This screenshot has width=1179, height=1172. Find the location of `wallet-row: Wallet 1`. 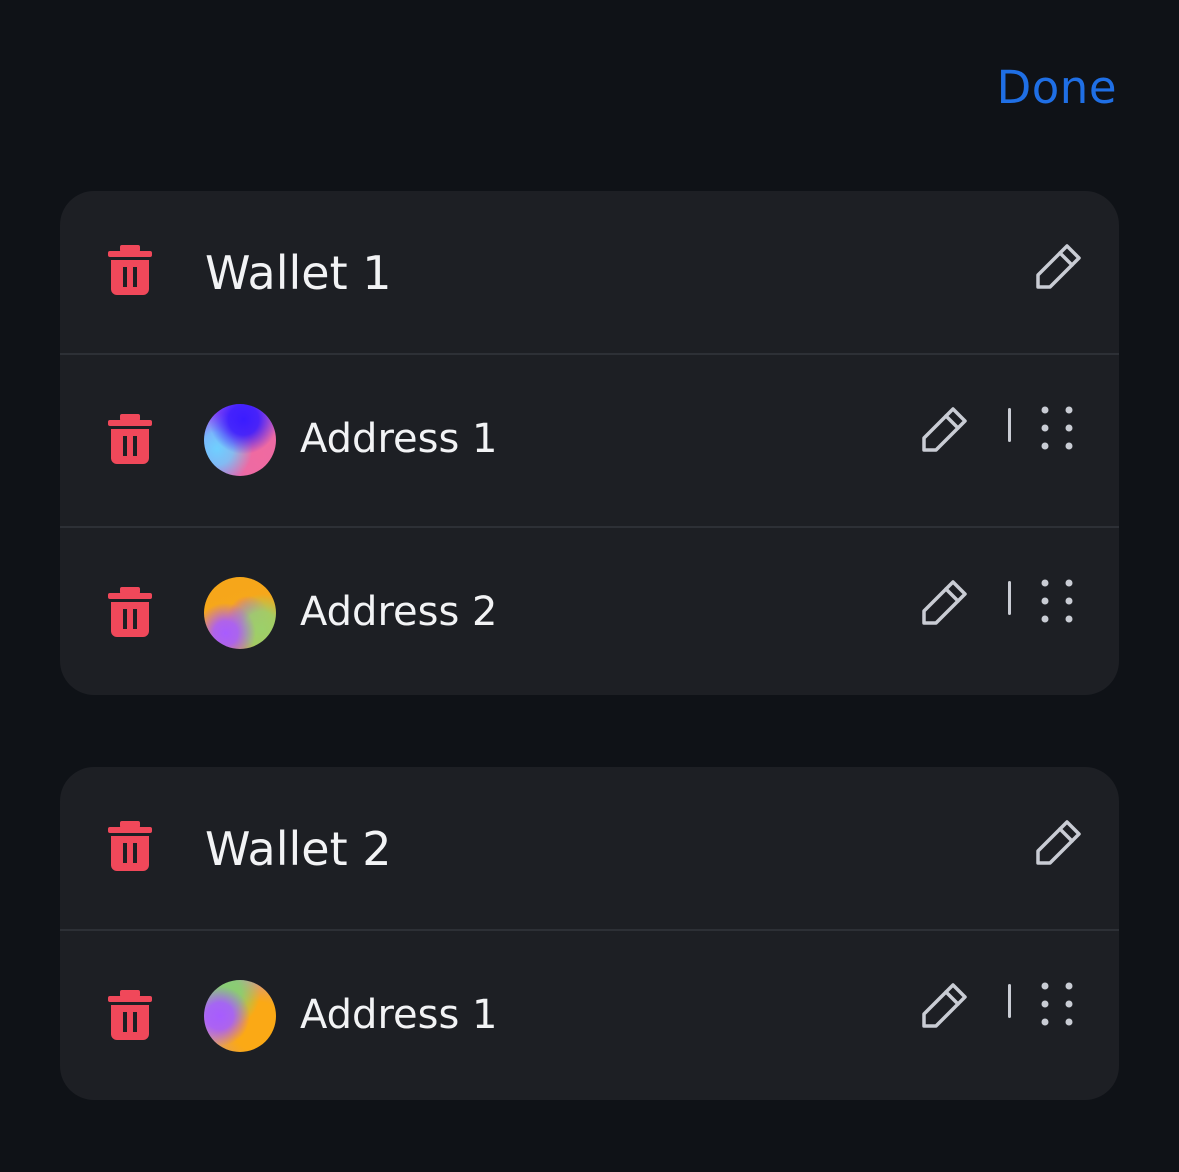

wallet-row: Wallet 1 is located at coordinates (589, 272).